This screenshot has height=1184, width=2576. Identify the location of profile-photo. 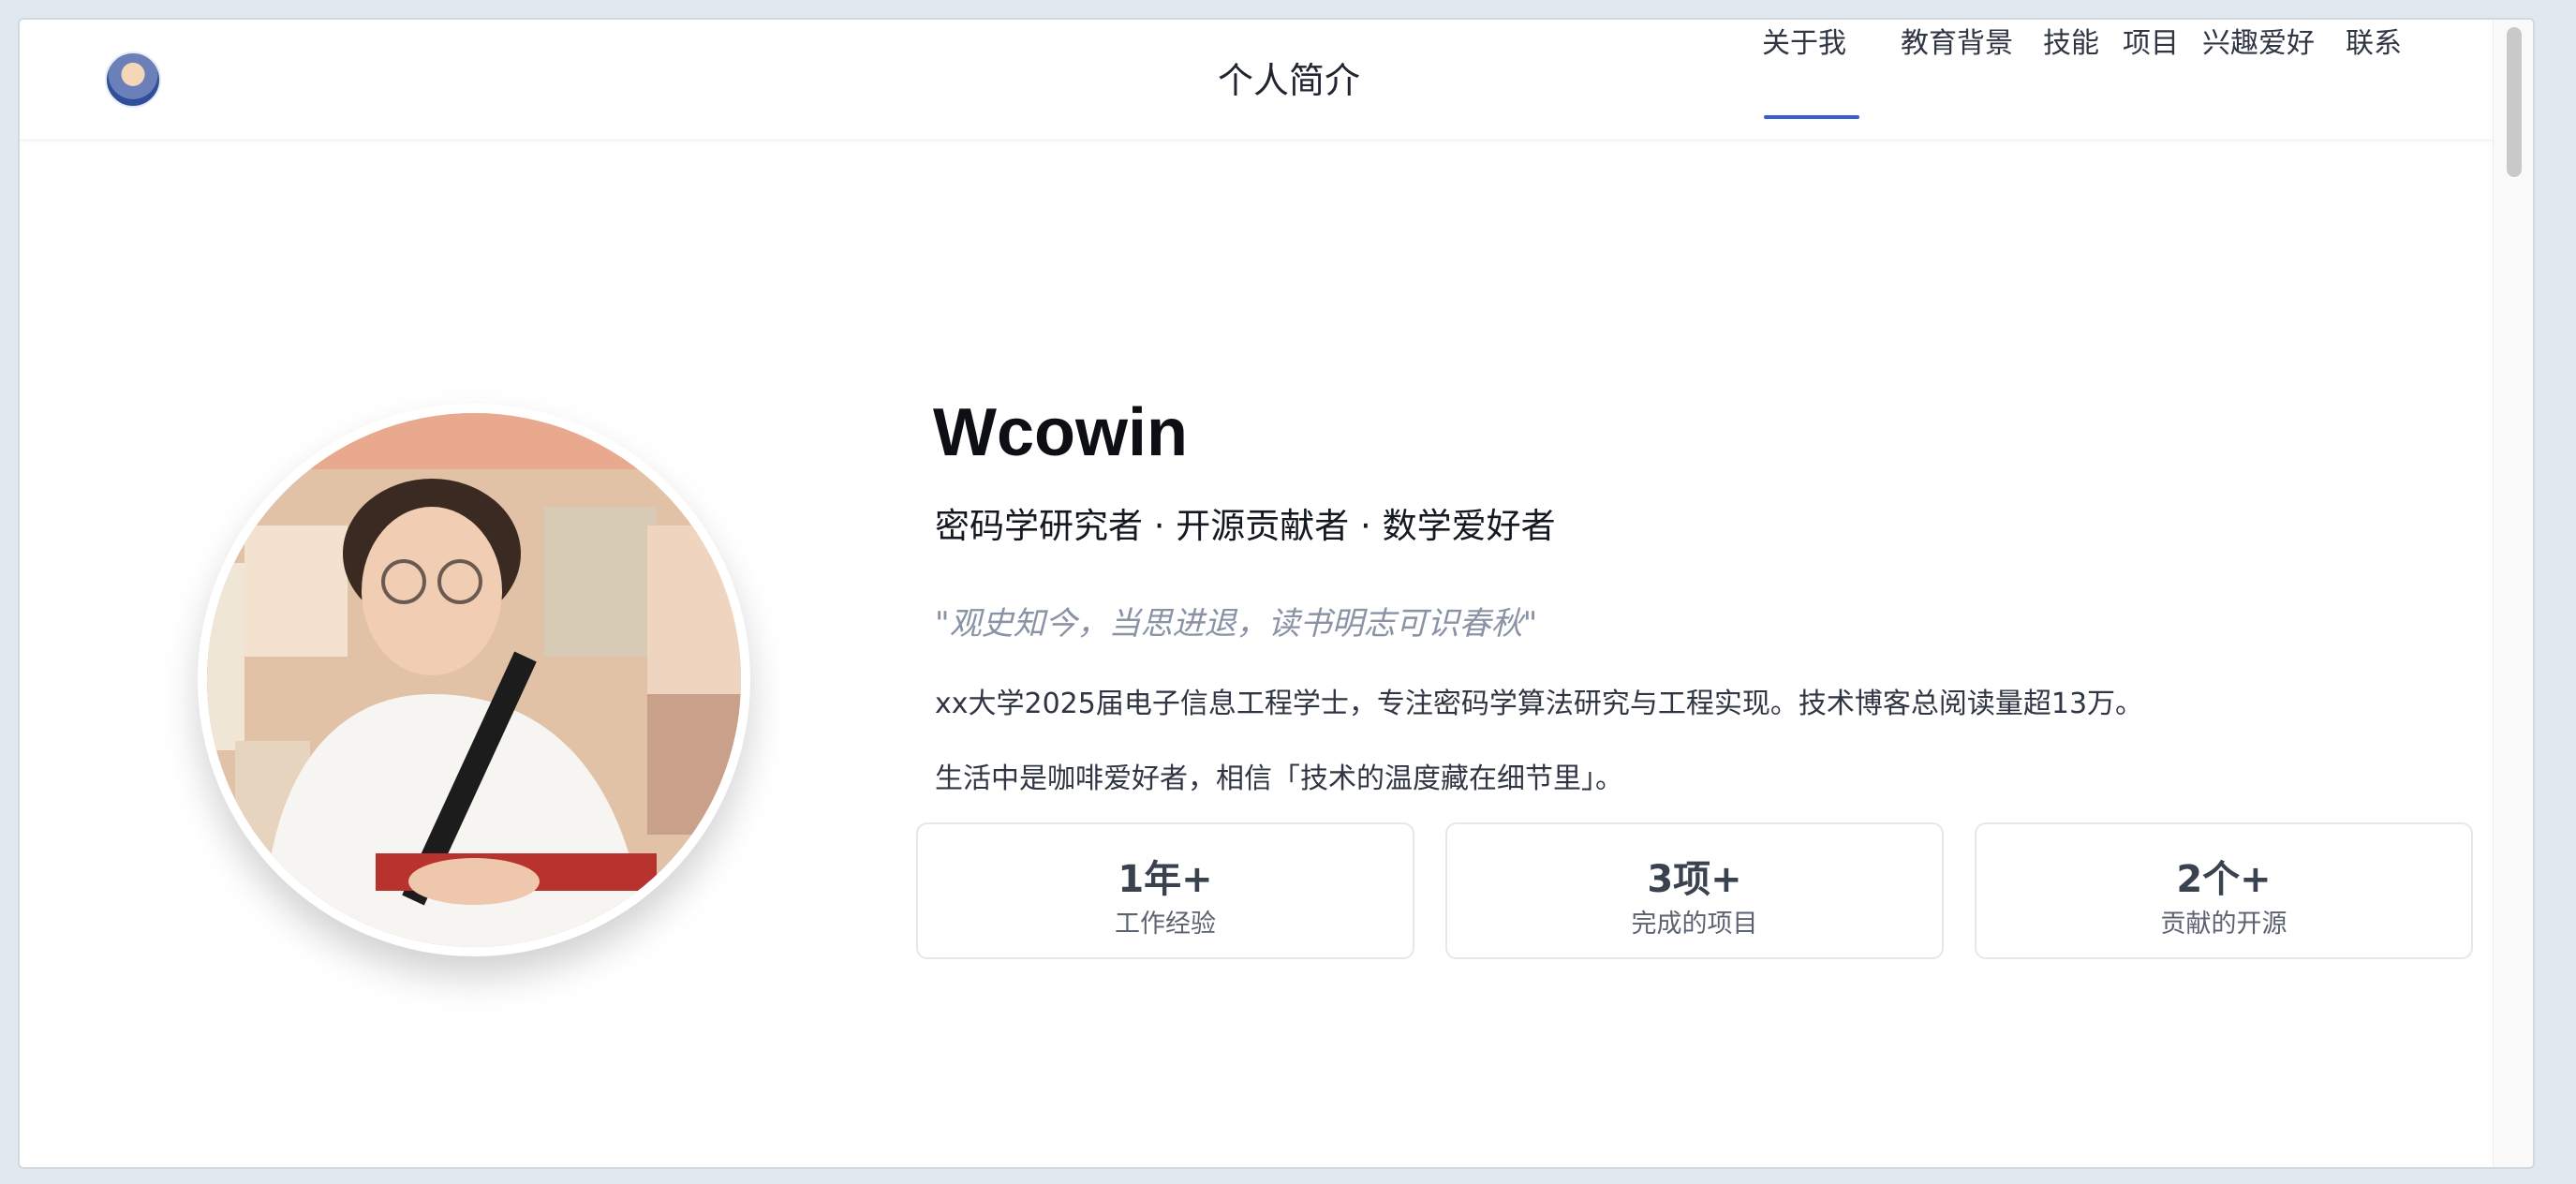
(474, 680).